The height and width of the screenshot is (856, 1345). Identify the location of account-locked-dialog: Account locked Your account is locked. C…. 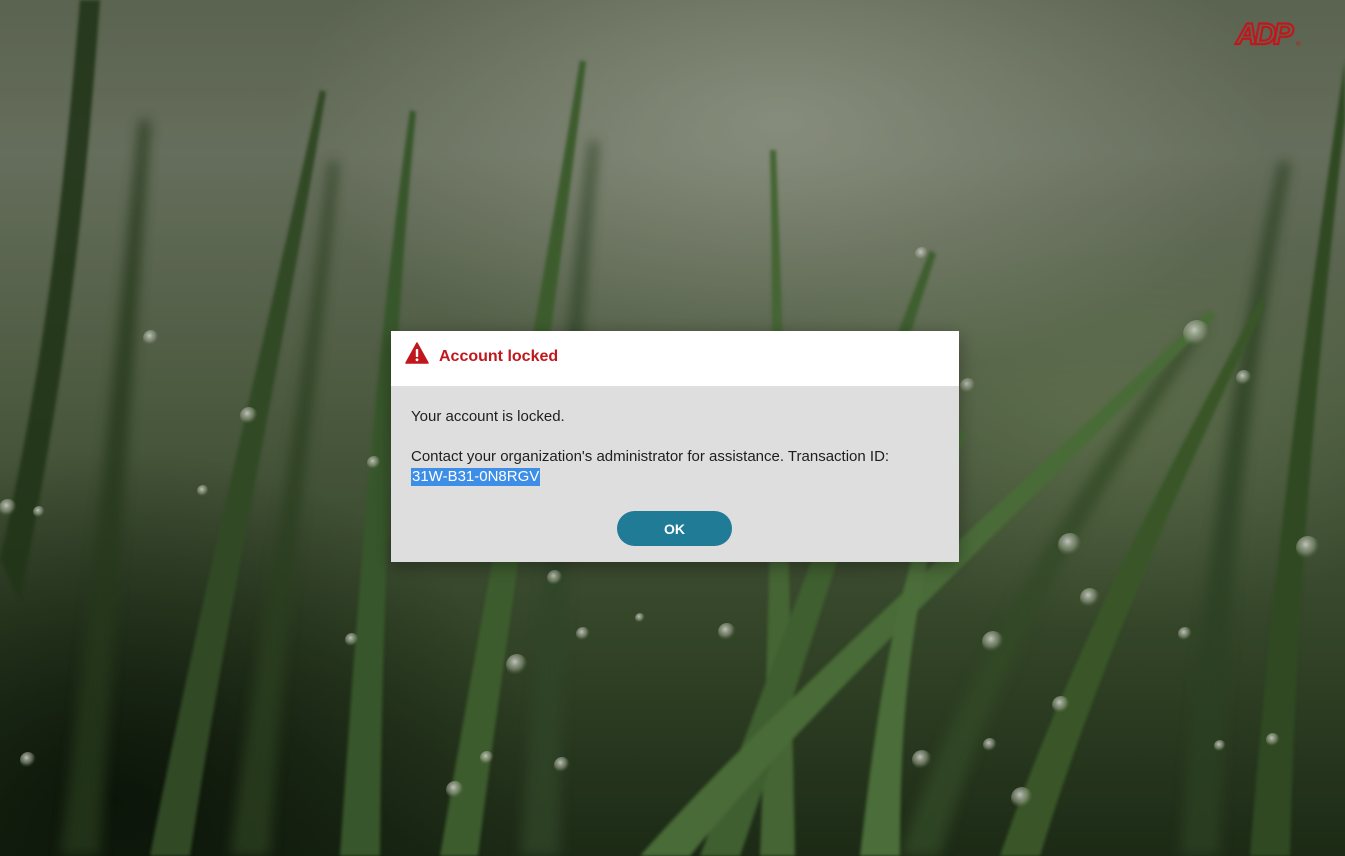
(675, 446).